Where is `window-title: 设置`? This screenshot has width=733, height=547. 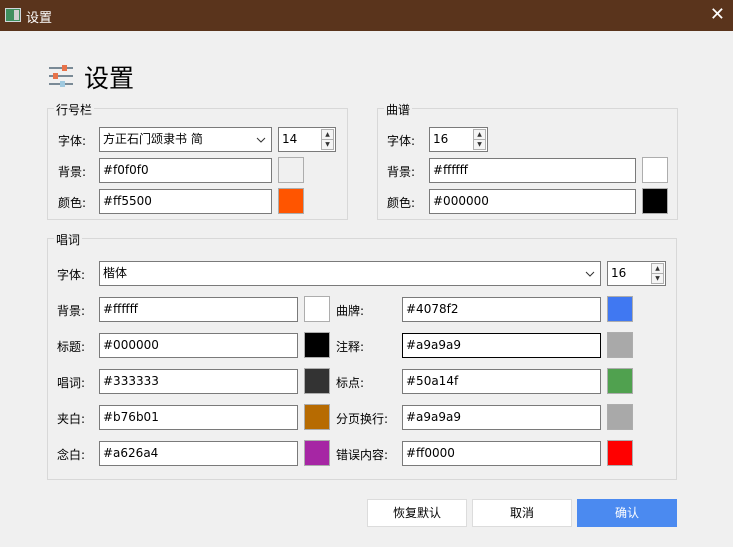 window-title: 设置 is located at coordinates (39, 18).